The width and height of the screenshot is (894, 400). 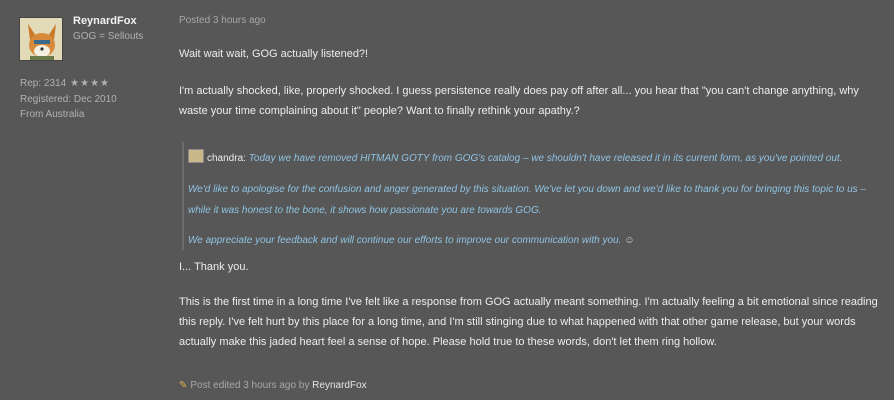 I want to click on post-paragraph: Wait wait wait, GOG actually listened?!, so click(x=274, y=54).